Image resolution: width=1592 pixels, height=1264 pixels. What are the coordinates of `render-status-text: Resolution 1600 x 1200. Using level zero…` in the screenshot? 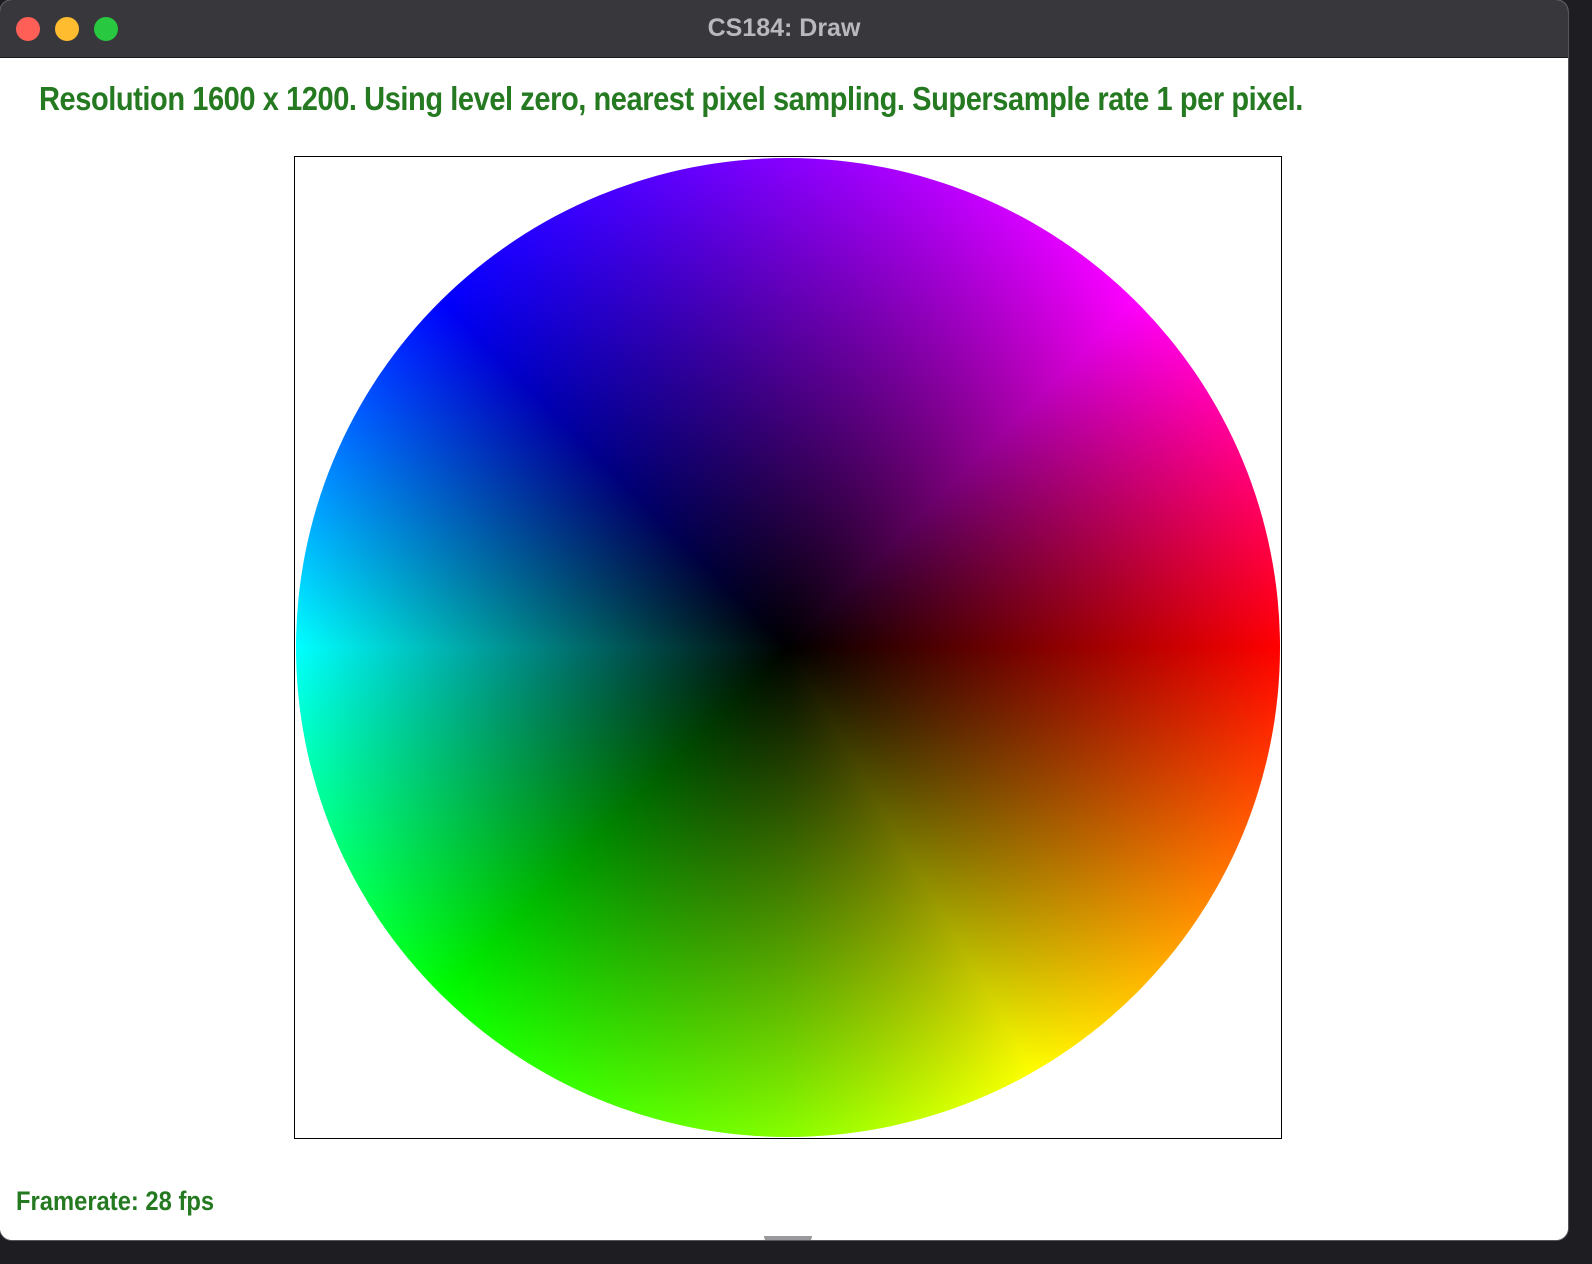 It's located at (671, 98).